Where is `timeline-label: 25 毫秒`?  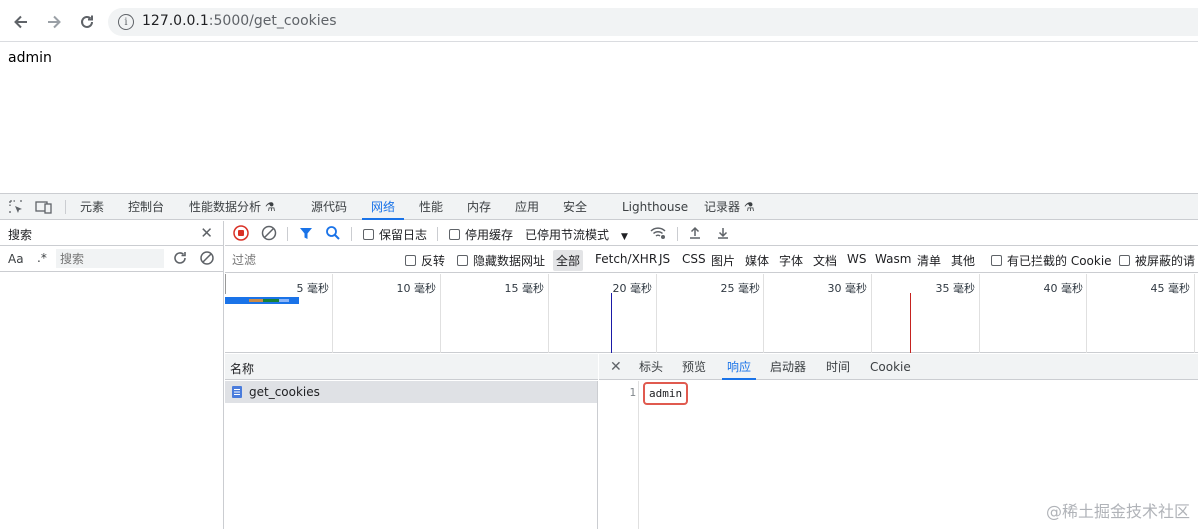 timeline-label: 25 毫秒 is located at coordinates (740, 288).